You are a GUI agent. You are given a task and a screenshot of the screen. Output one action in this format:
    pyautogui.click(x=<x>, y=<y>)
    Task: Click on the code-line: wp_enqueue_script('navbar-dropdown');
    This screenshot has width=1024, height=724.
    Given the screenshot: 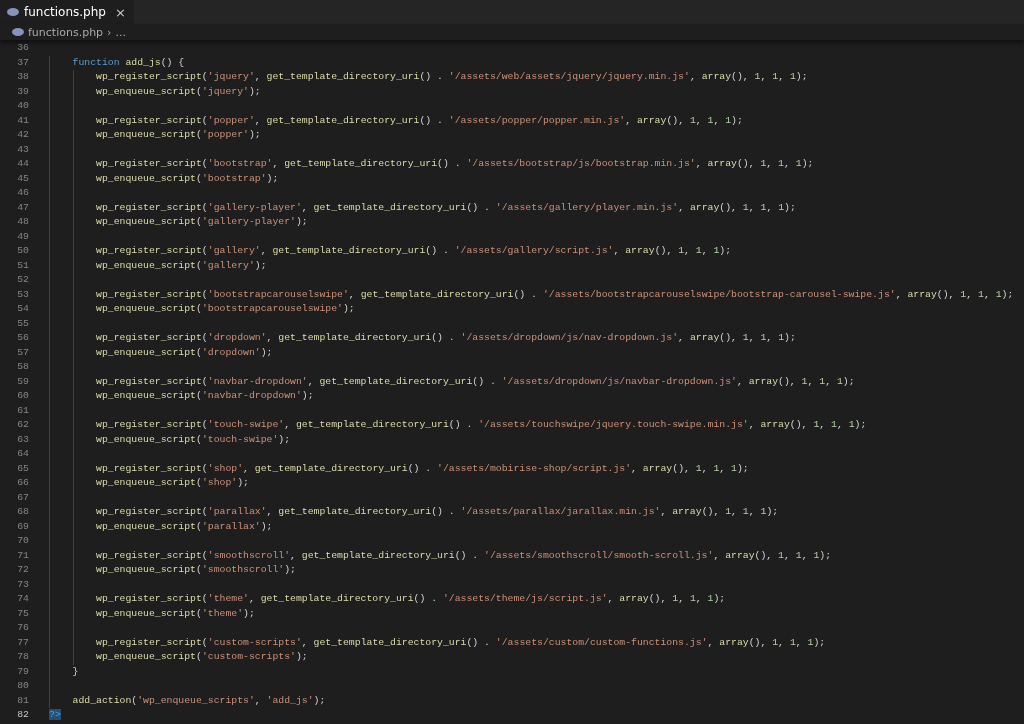 What is the action you would take?
    pyautogui.click(x=204, y=395)
    